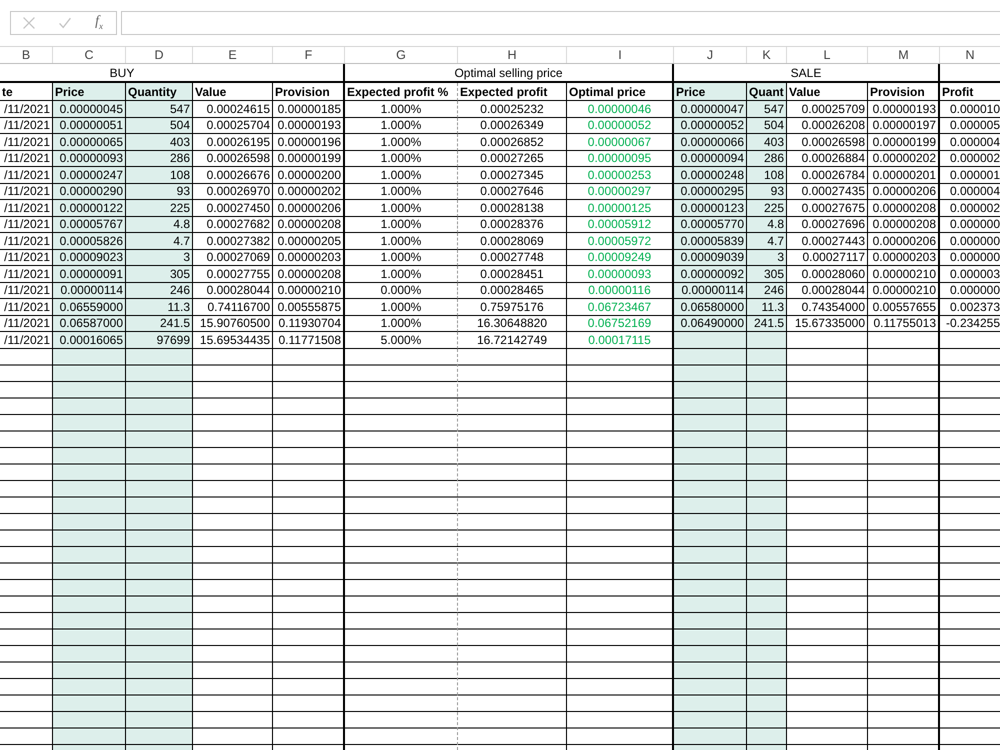  Describe the element at coordinates (159, 92) in the screenshot. I see `header-cell: Quantity` at that location.